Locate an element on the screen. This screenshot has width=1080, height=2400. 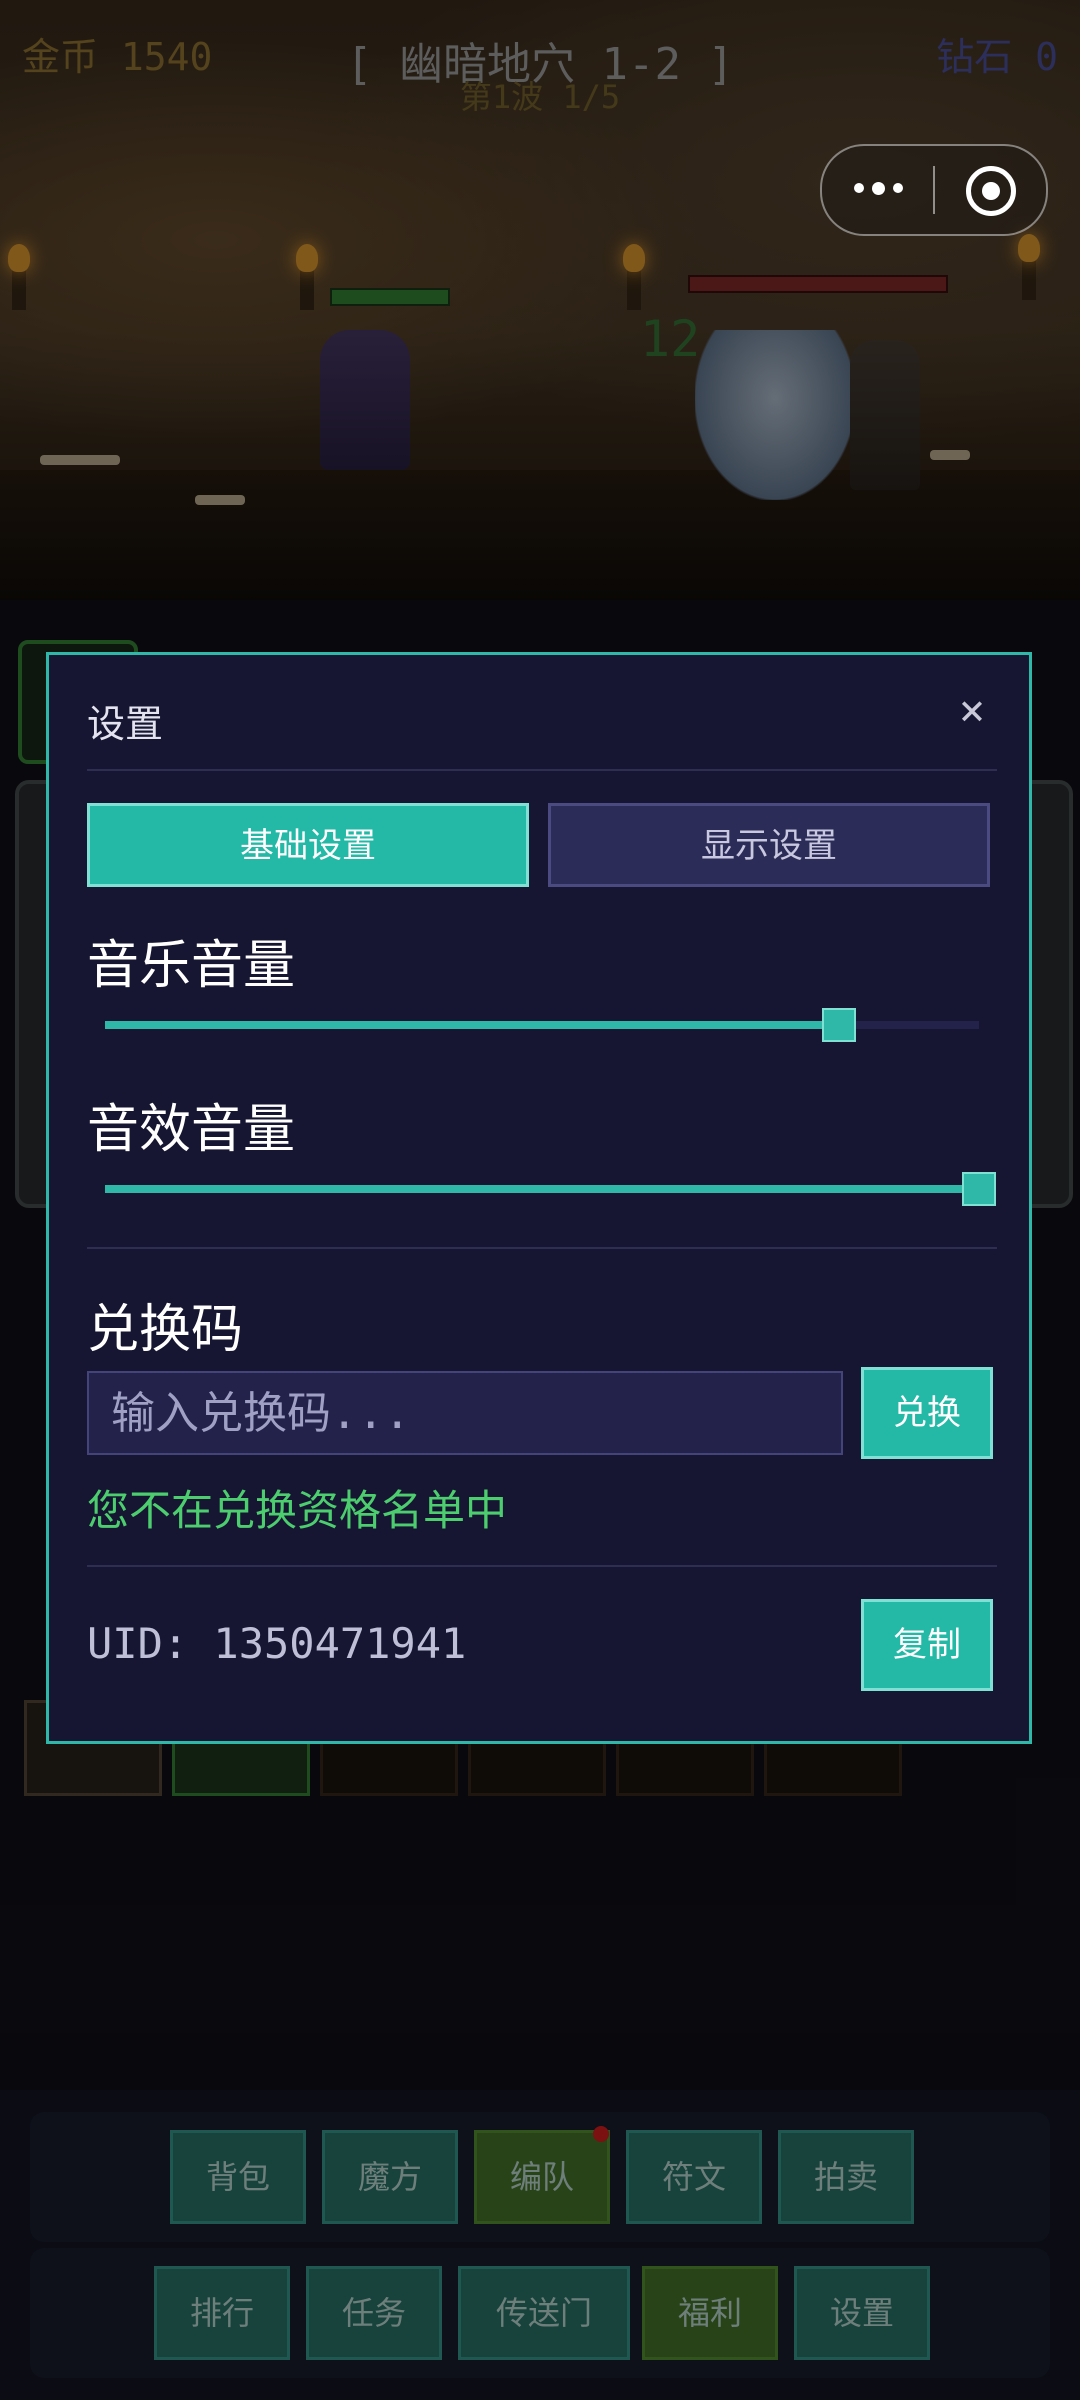
modal-title: 设置 is located at coordinates (125, 724).